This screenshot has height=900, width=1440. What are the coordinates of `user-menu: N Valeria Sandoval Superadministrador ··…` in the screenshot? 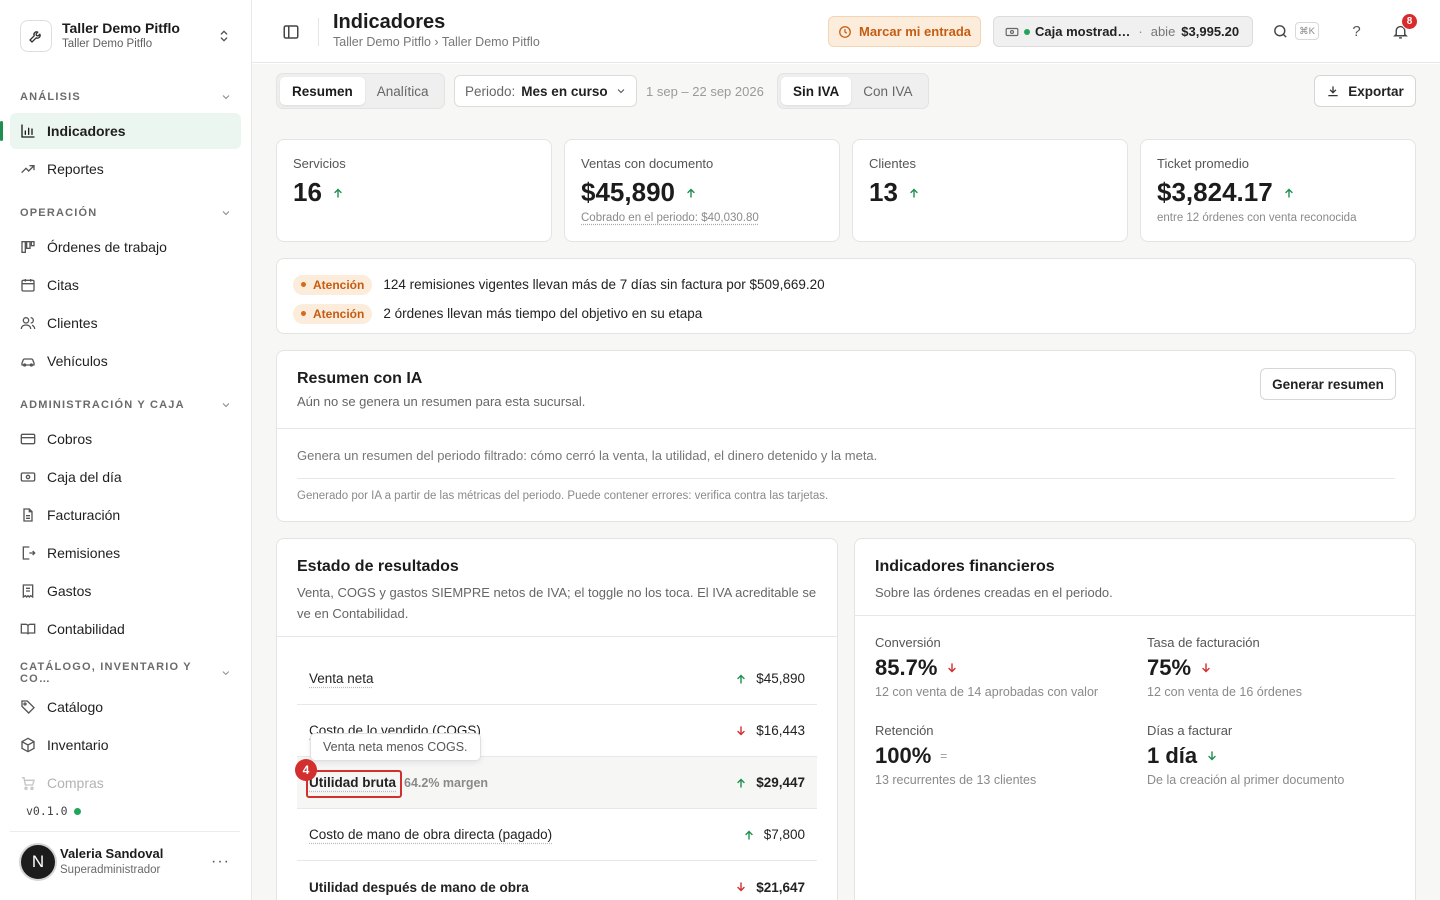 It's located at (125, 861).